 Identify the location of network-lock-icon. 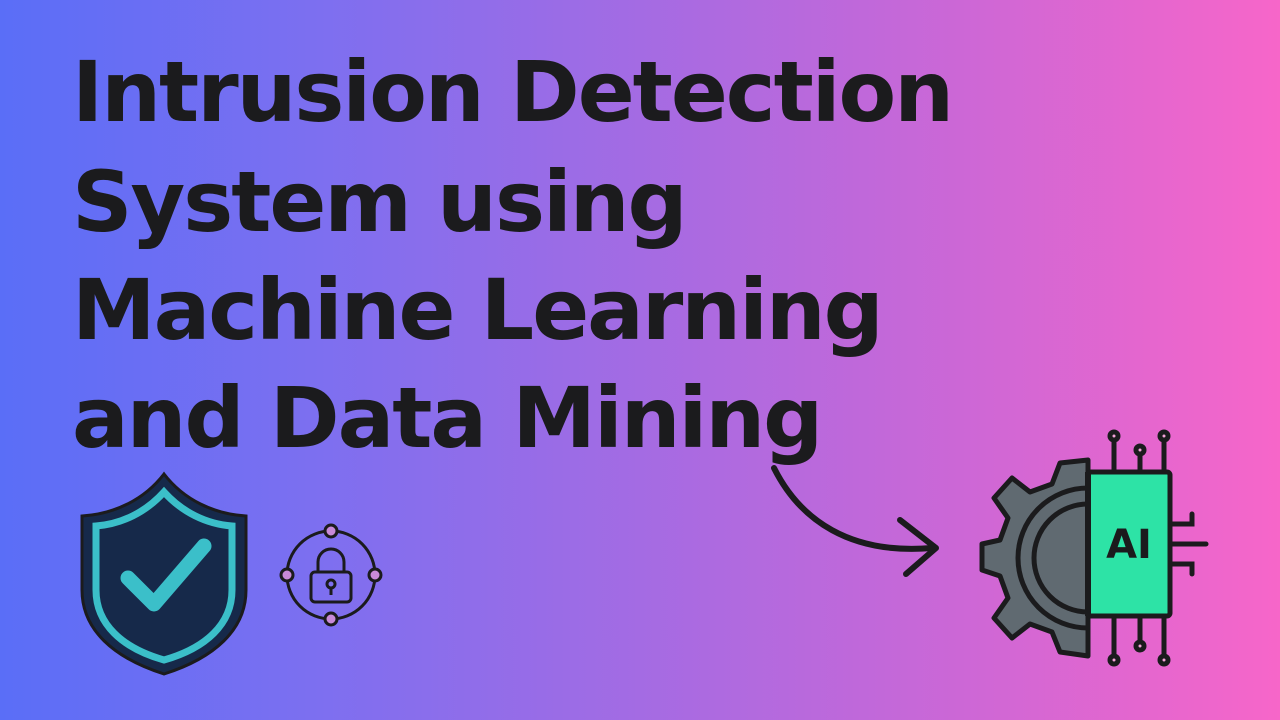
(331, 575).